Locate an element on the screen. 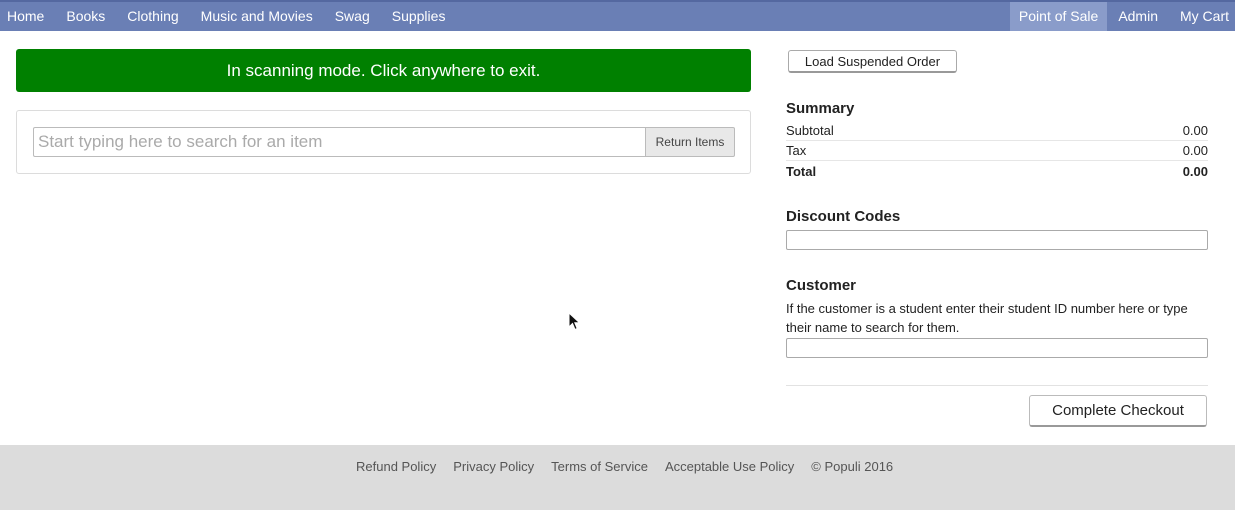 This screenshot has width=1235, height=510. summary-label: Subtotal is located at coordinates (810, 130).